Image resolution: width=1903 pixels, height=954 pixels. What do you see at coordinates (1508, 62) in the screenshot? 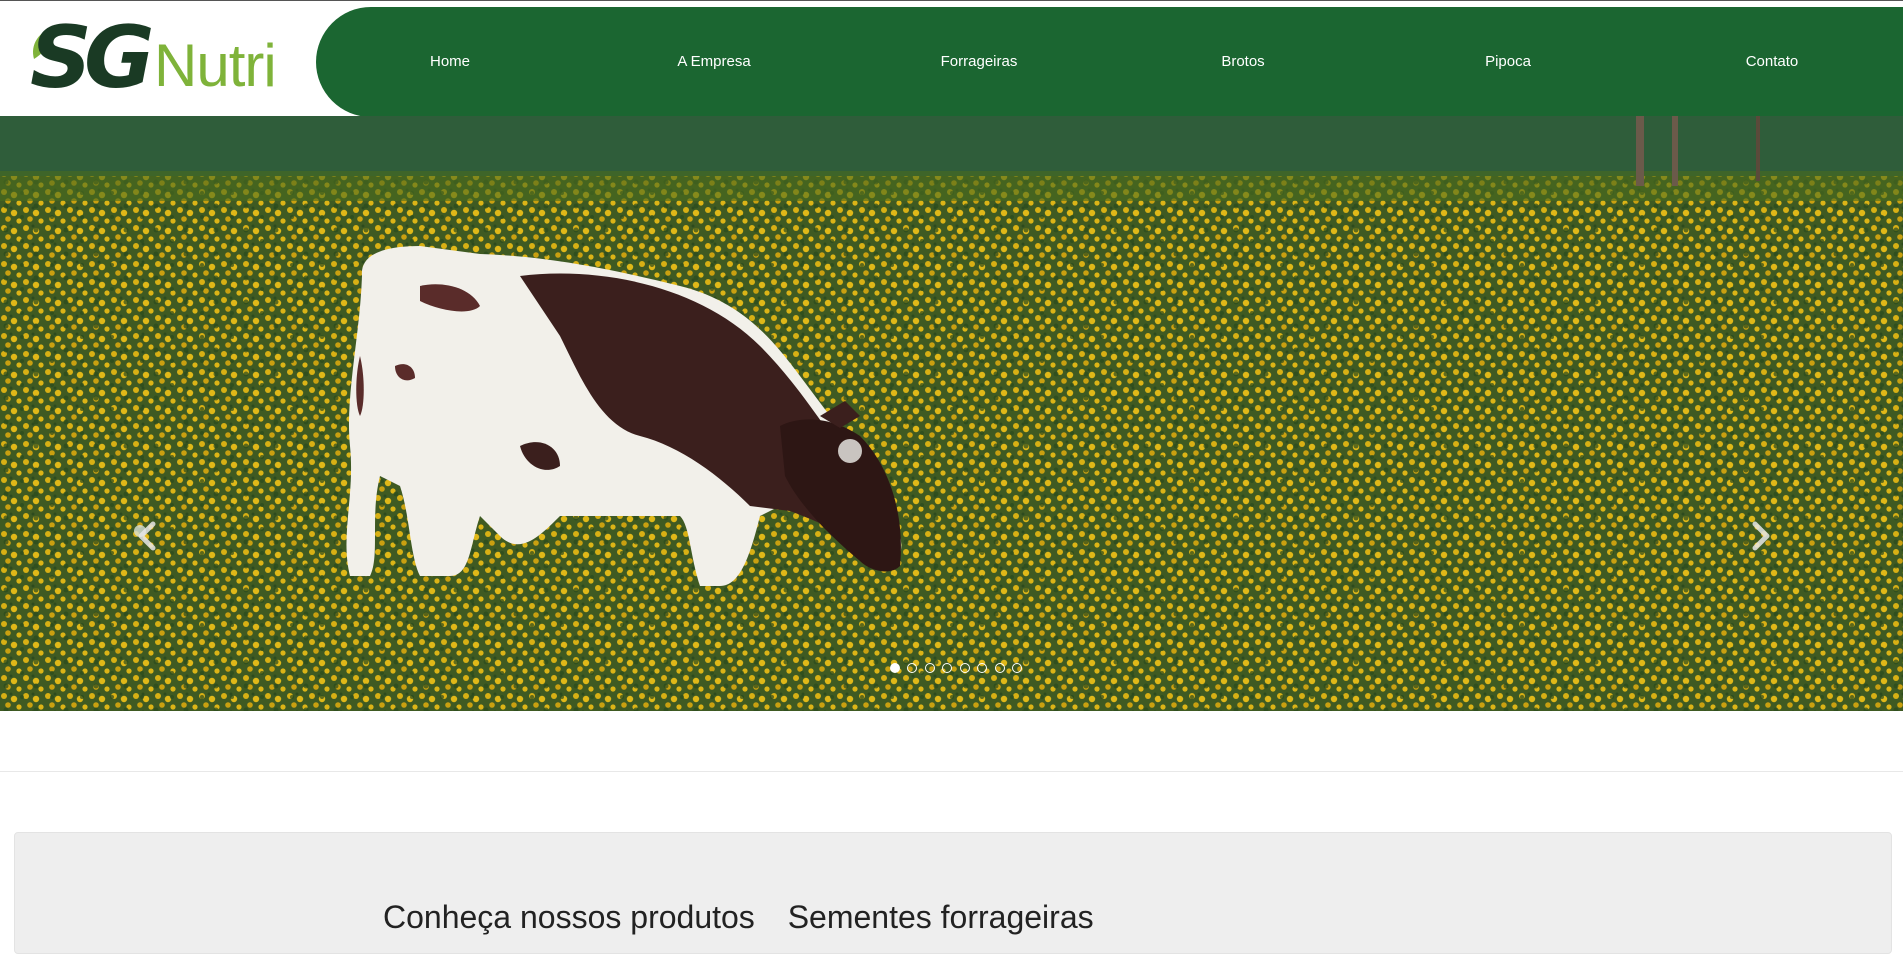
I see `nav-pipoca: Pipoca` at bounding box center [1508, 62].